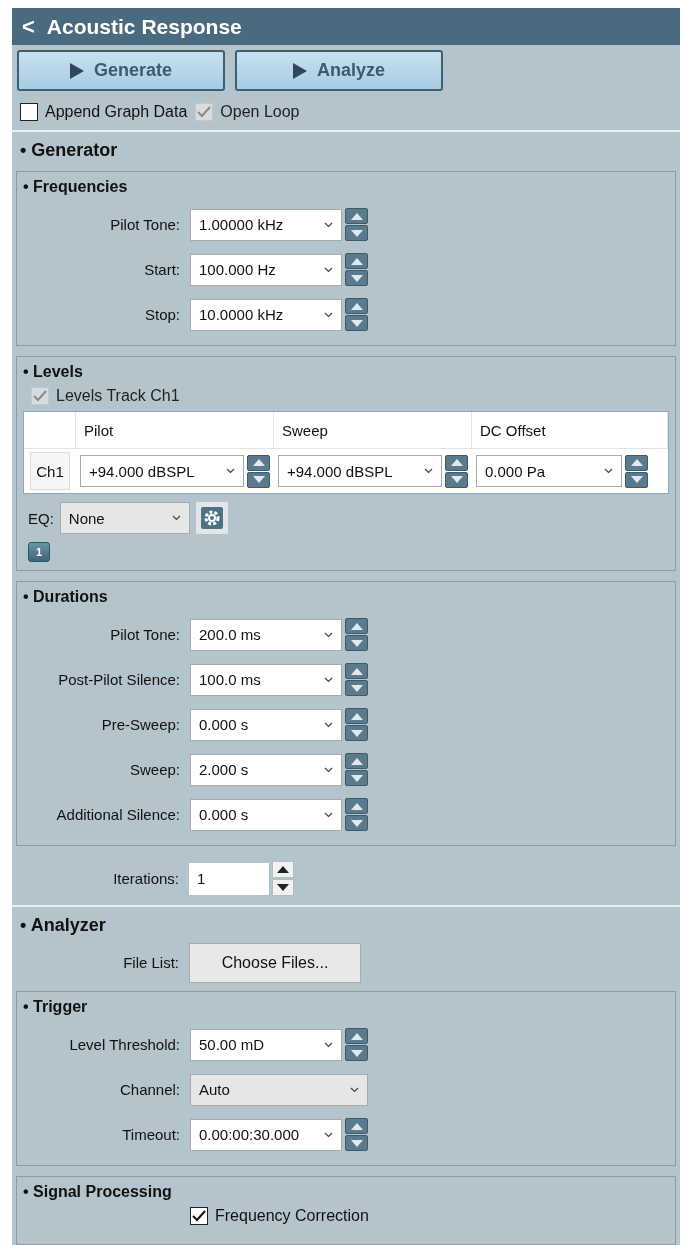 The image size is (684, 1245). I want to click on field-label: Pilot Tone:, so click(144, 634).